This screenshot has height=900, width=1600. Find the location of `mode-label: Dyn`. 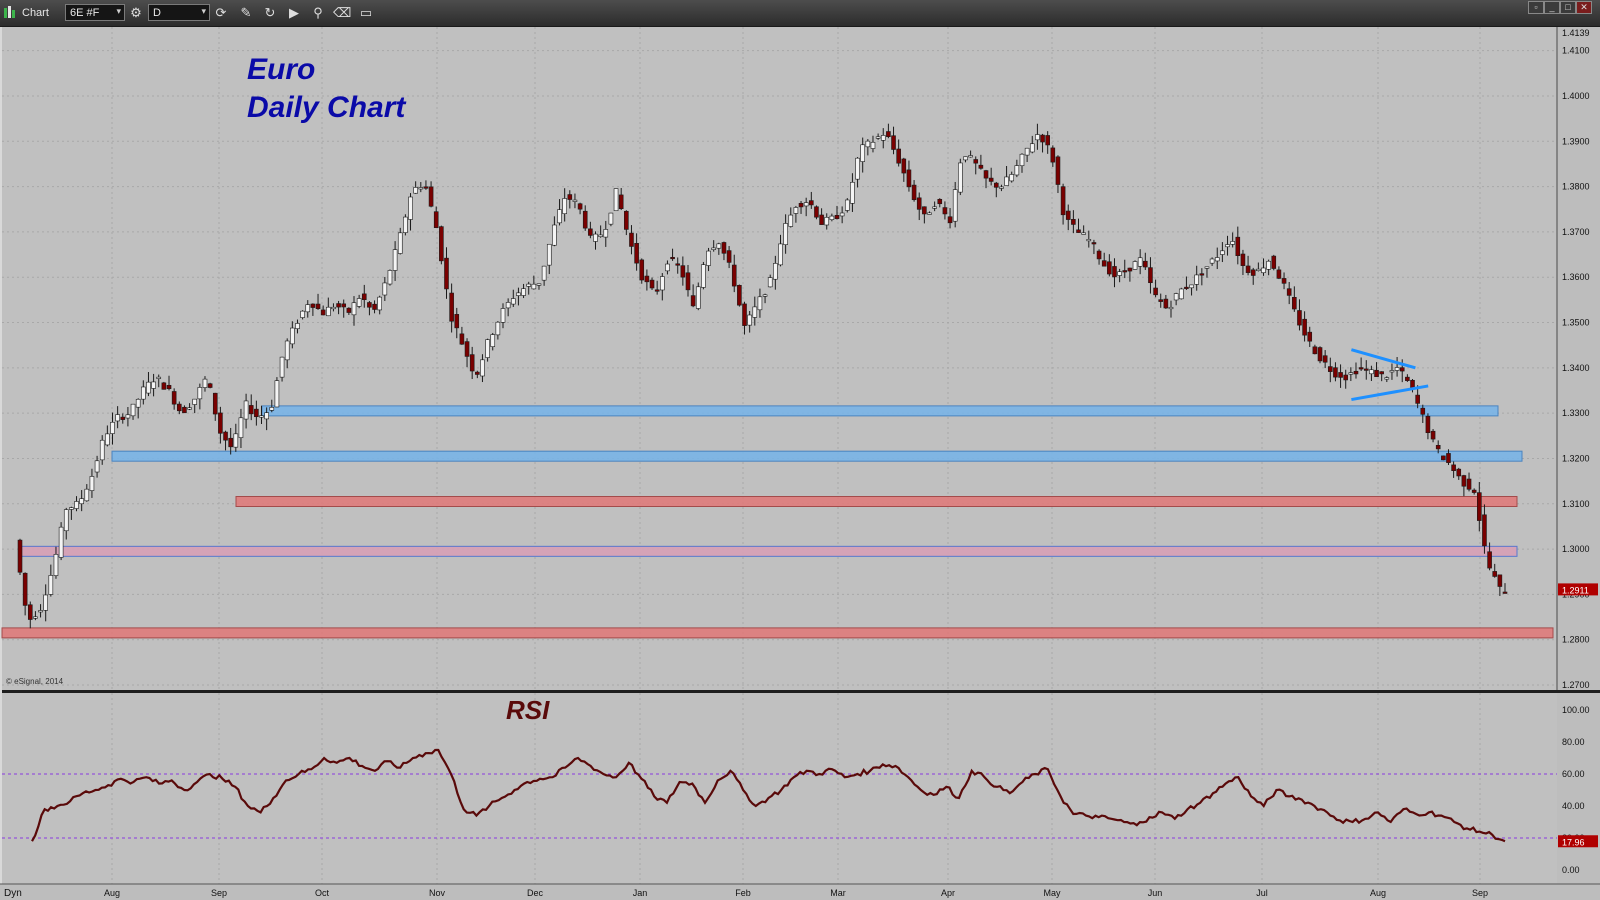

mode-label: Dyn is located at coordinates (13, 893).